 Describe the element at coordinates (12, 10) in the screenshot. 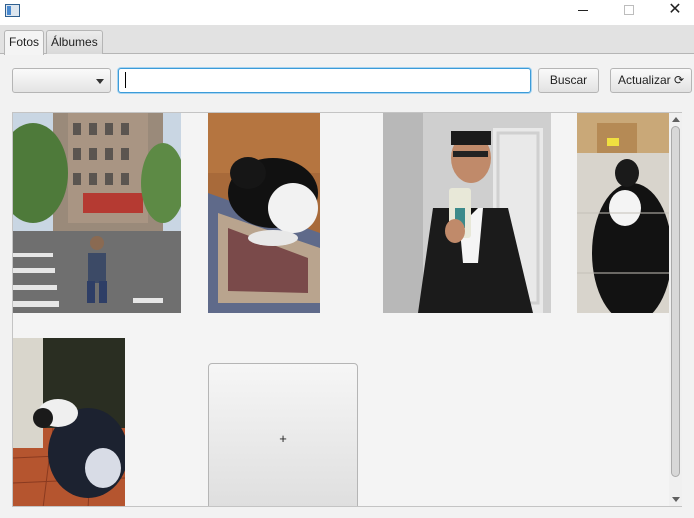

I see `app-icon` at that location.